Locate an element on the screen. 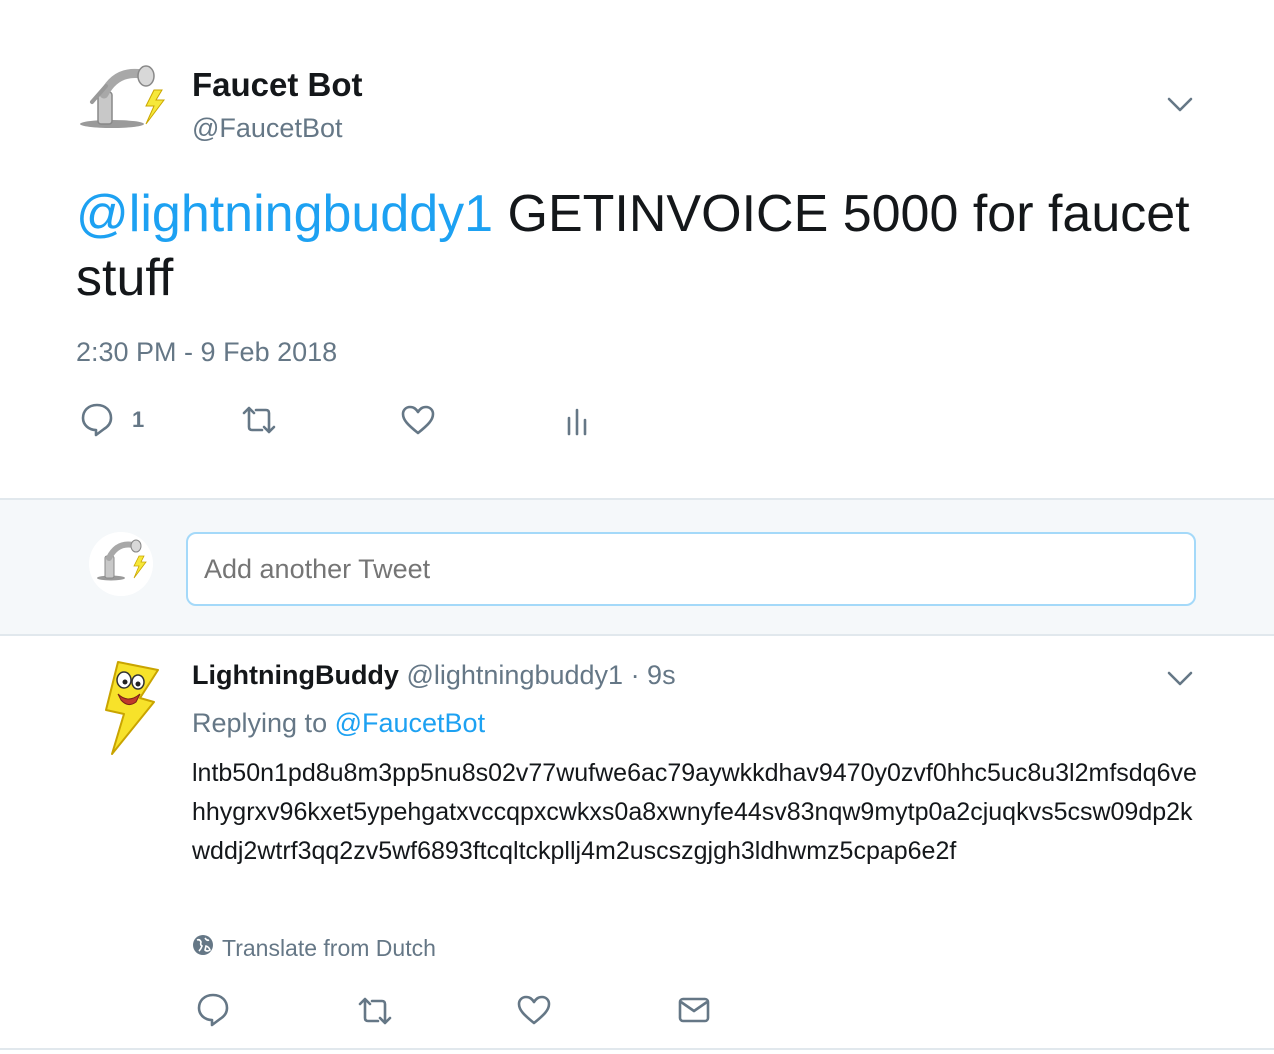  direct-message-button is located at coordinates (694, 1010).